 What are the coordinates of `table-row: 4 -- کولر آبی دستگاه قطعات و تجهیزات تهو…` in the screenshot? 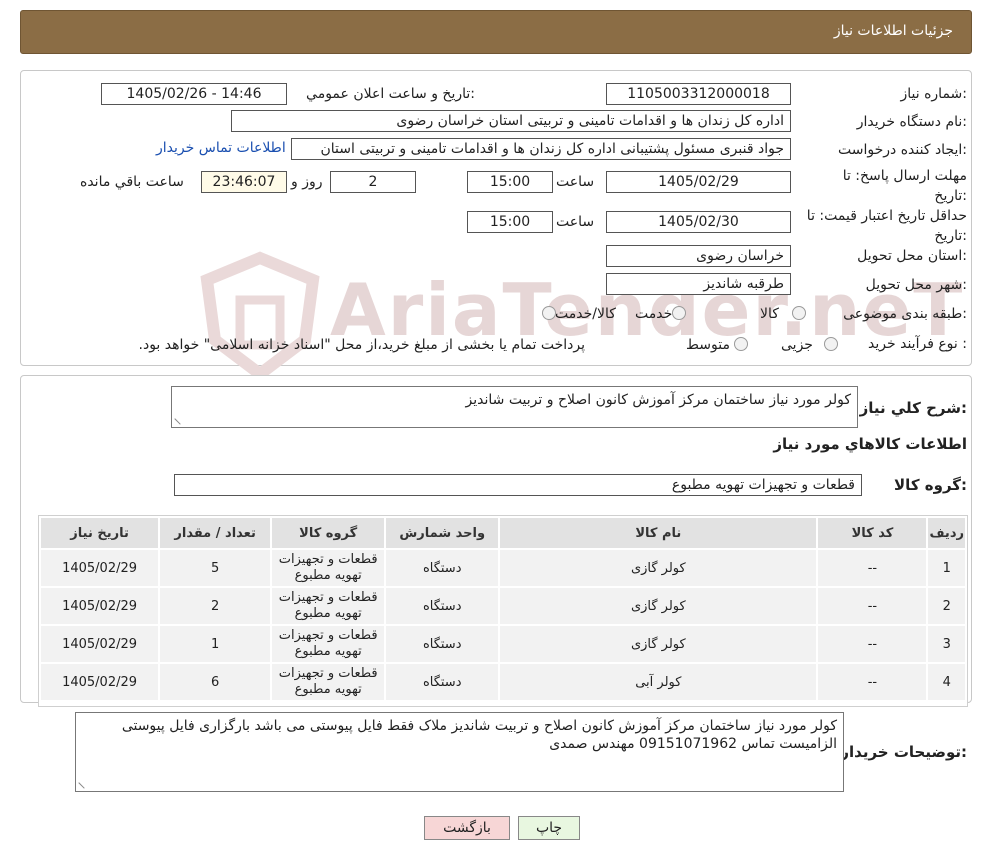 It's located at (503, 682).